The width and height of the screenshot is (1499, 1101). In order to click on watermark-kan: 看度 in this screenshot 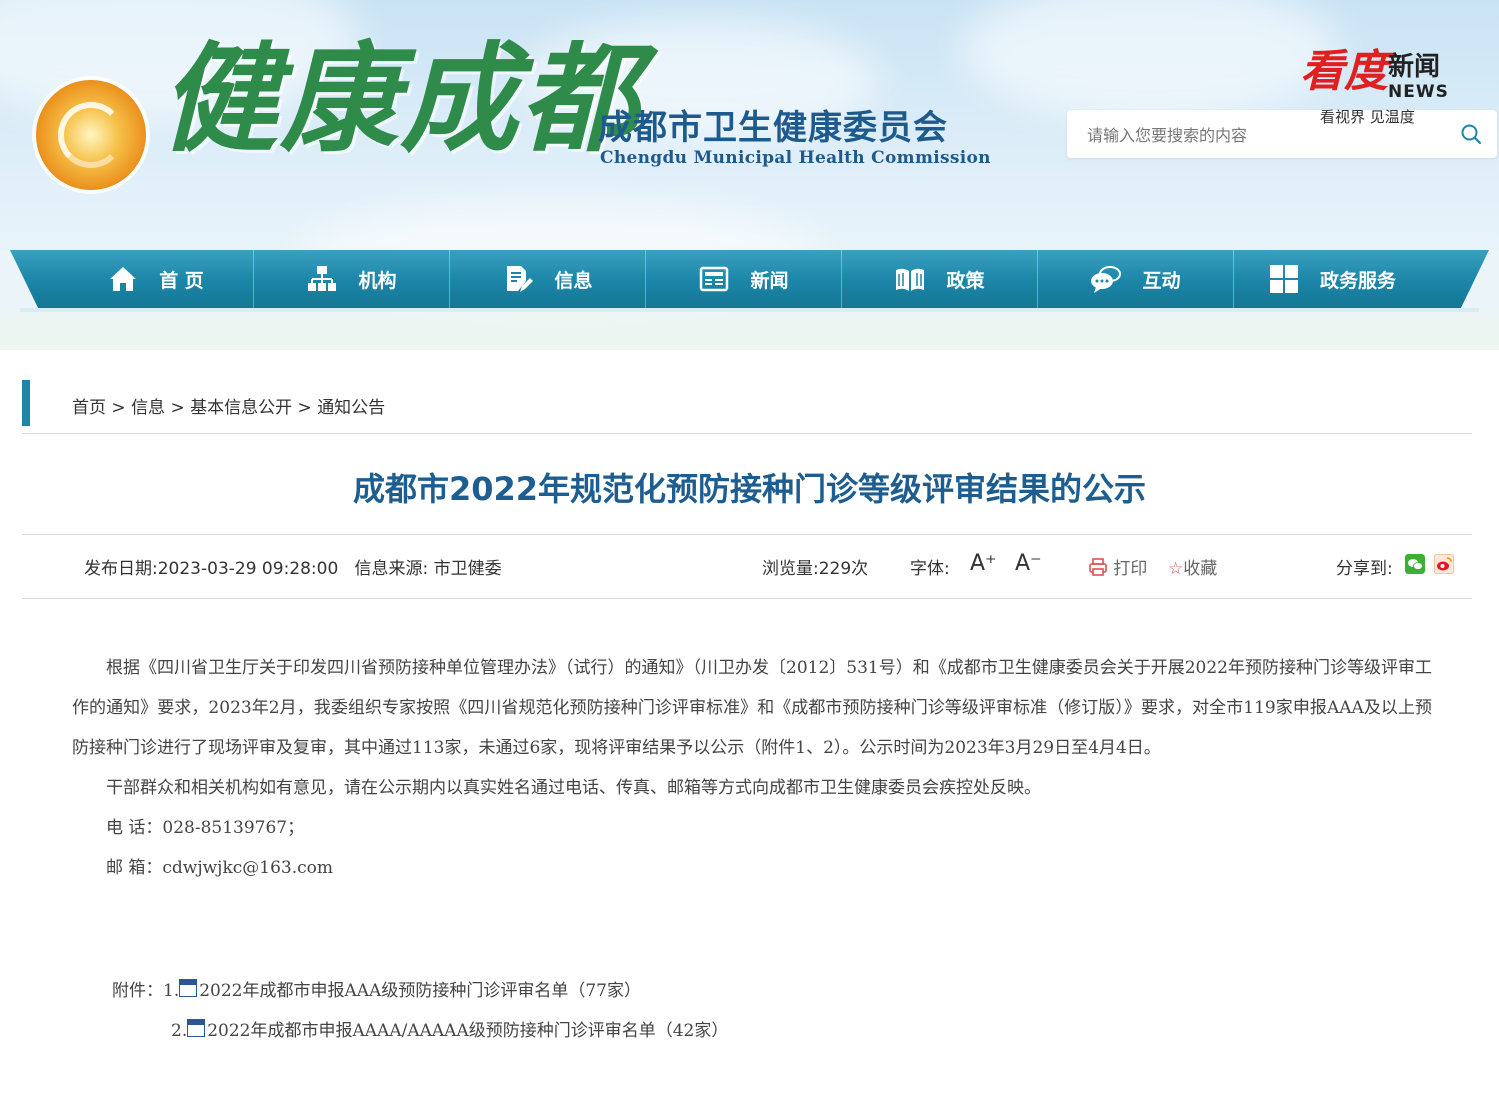, I will do `click(1344, 71)`.